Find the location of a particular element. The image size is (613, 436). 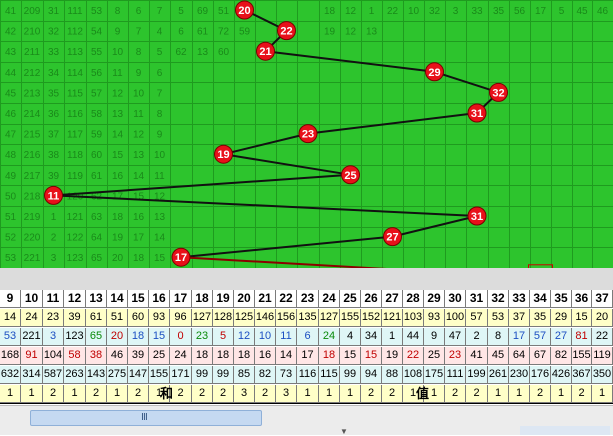

bg-number: 2 is located at coordinates (54, 238).